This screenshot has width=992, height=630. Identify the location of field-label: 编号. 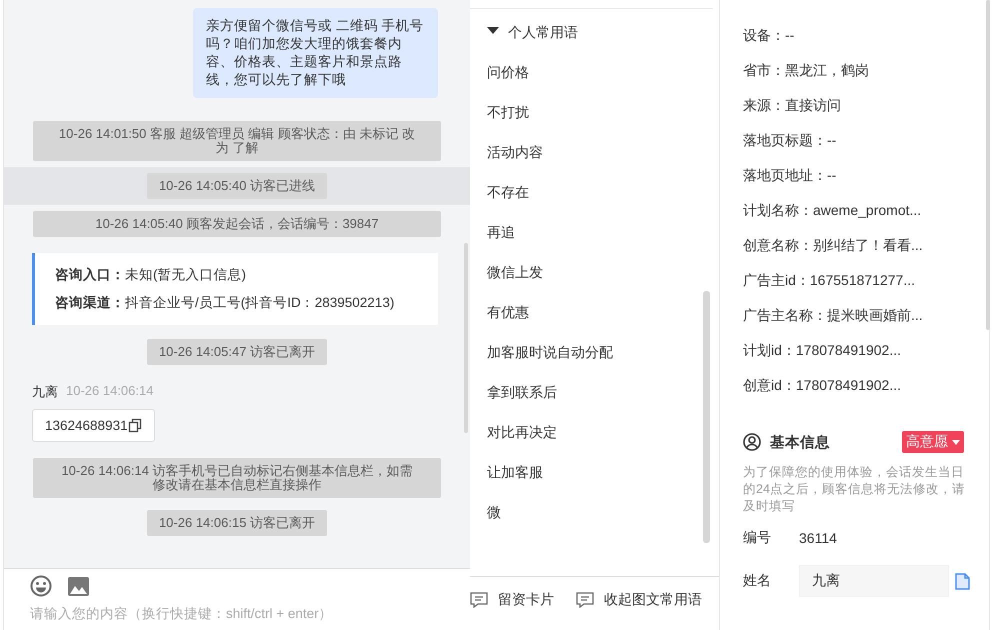
(757, 538).